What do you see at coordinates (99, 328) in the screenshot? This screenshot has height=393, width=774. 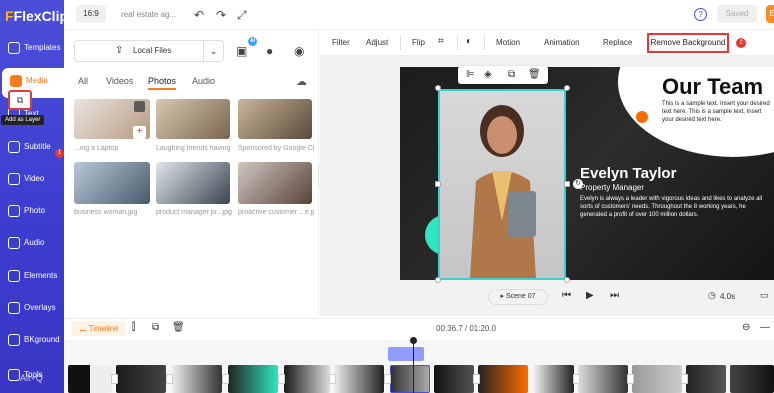 I see `timeline-toggle: ⚊ Timeline` at bounding box center [99, 328].